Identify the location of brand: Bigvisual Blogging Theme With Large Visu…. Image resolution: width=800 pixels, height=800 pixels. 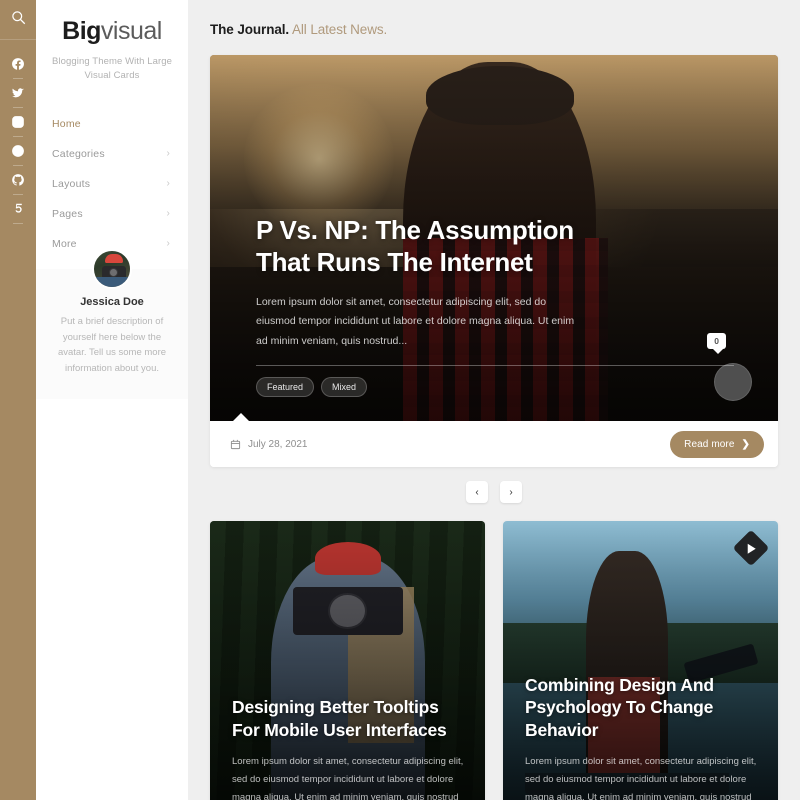
(112, 41).